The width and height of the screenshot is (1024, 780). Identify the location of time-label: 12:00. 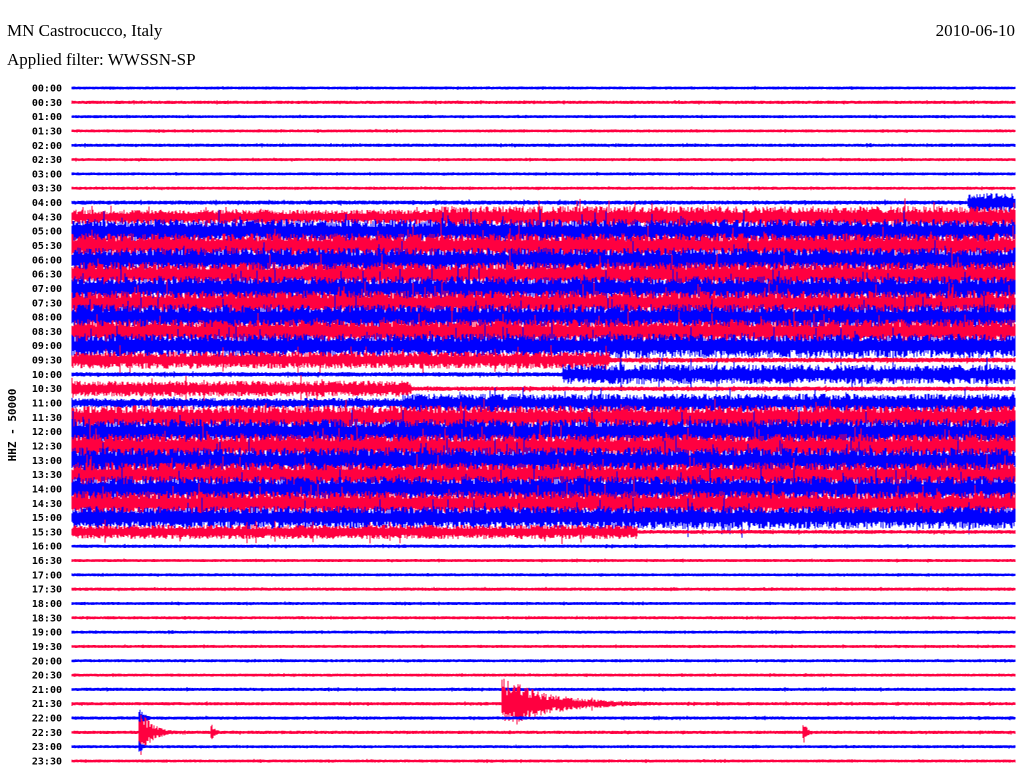
(47, 432).